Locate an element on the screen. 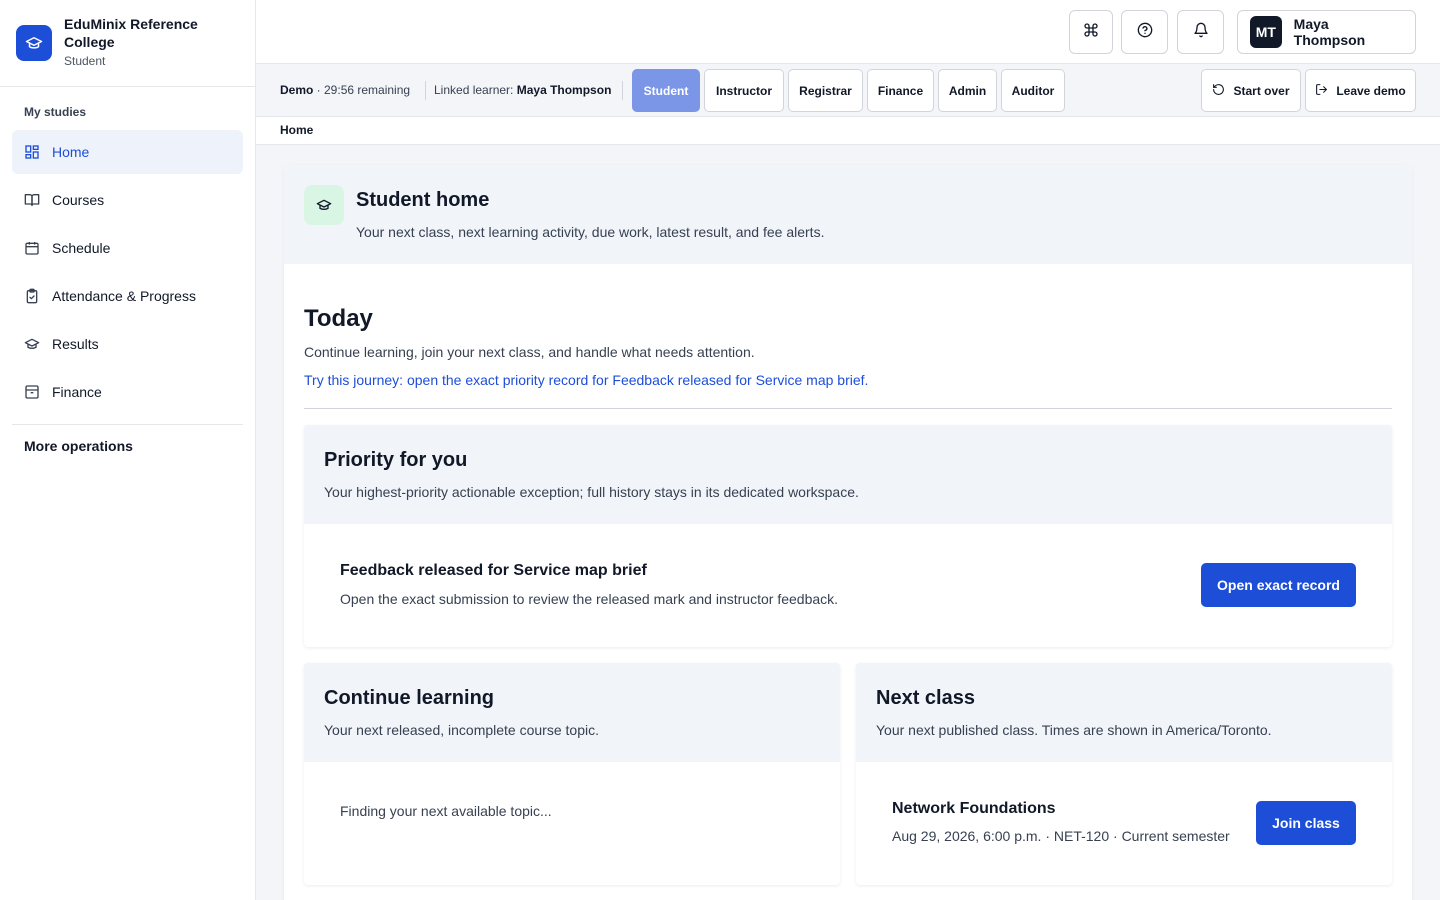 The image size is (1440, 900). linked-label: Linked learner: is located at coordinates (475, 90).